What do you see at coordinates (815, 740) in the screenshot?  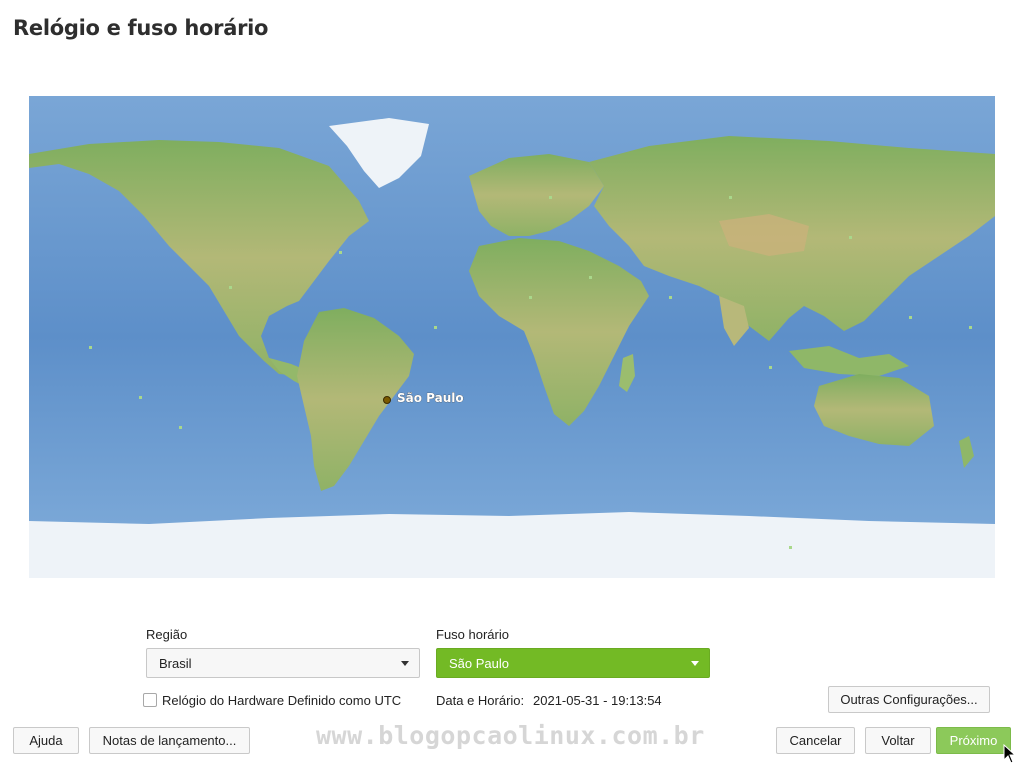 I see `cancel-button: Cancelar` at bounding box center [815, 740].